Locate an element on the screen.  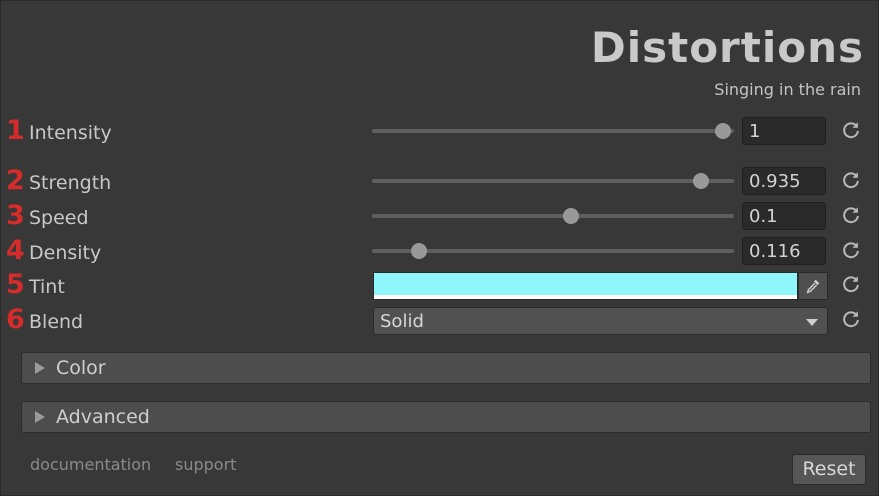
speed-slider is located at coordinates (553, 216).